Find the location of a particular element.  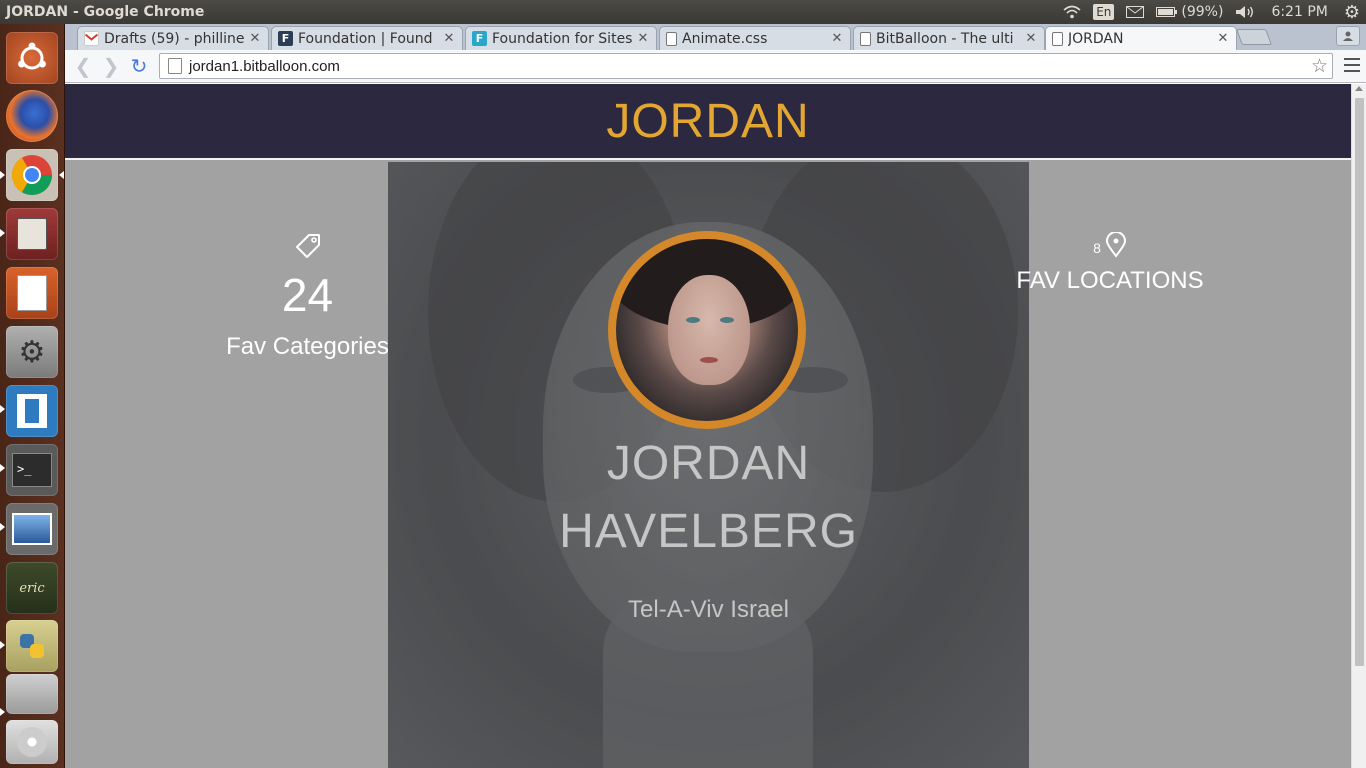

mail-icon is located at coordinates (1135, 12).